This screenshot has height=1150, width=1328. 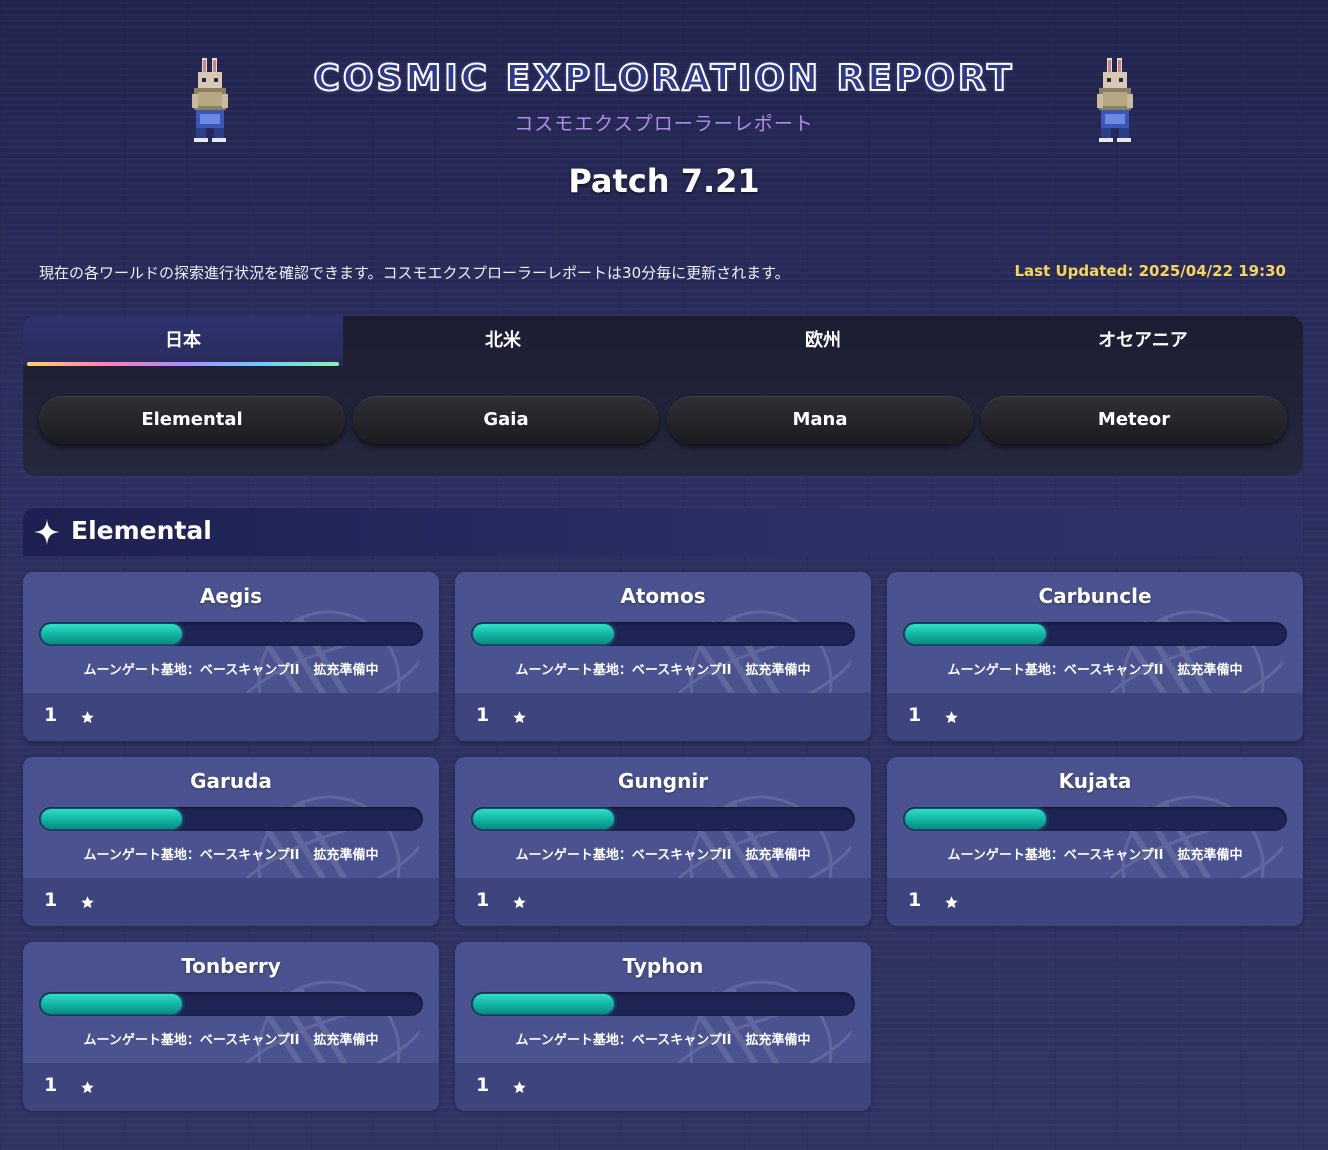 What do you see at coordinates (141, 530) in the screenshot?
I see `section-title: Elemental` at bounding box center [141, 530].